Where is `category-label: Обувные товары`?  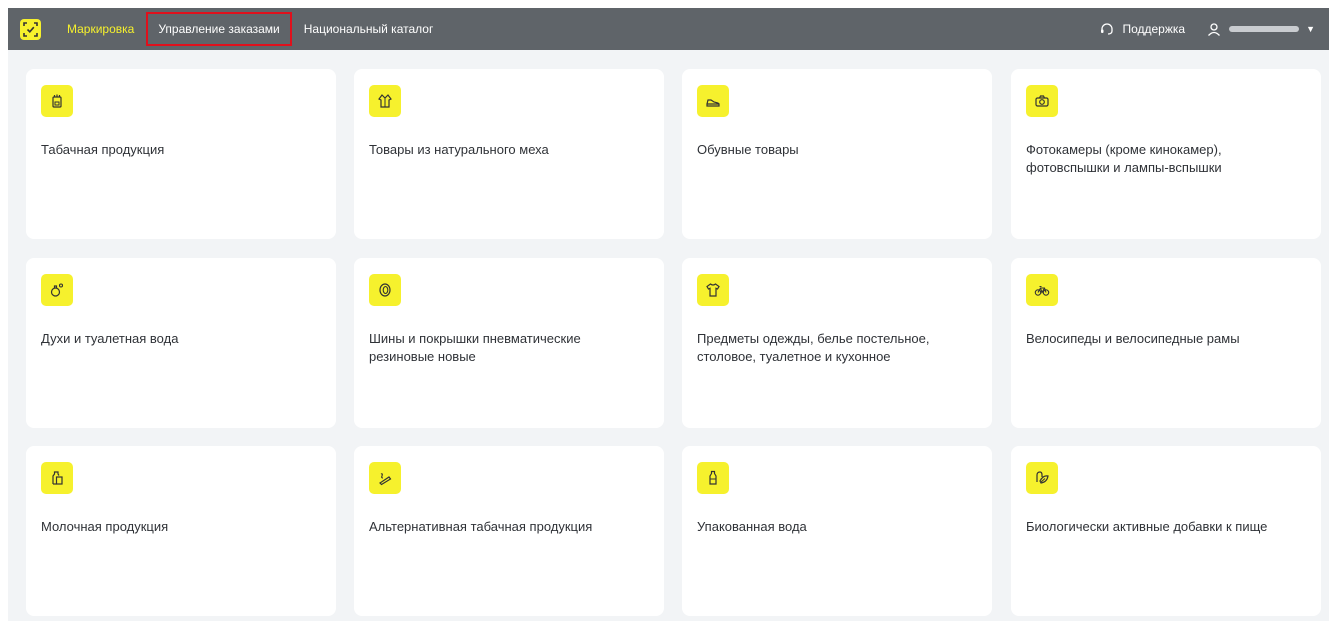
category-label: Обувные товары is located at coordinates (748, 149).